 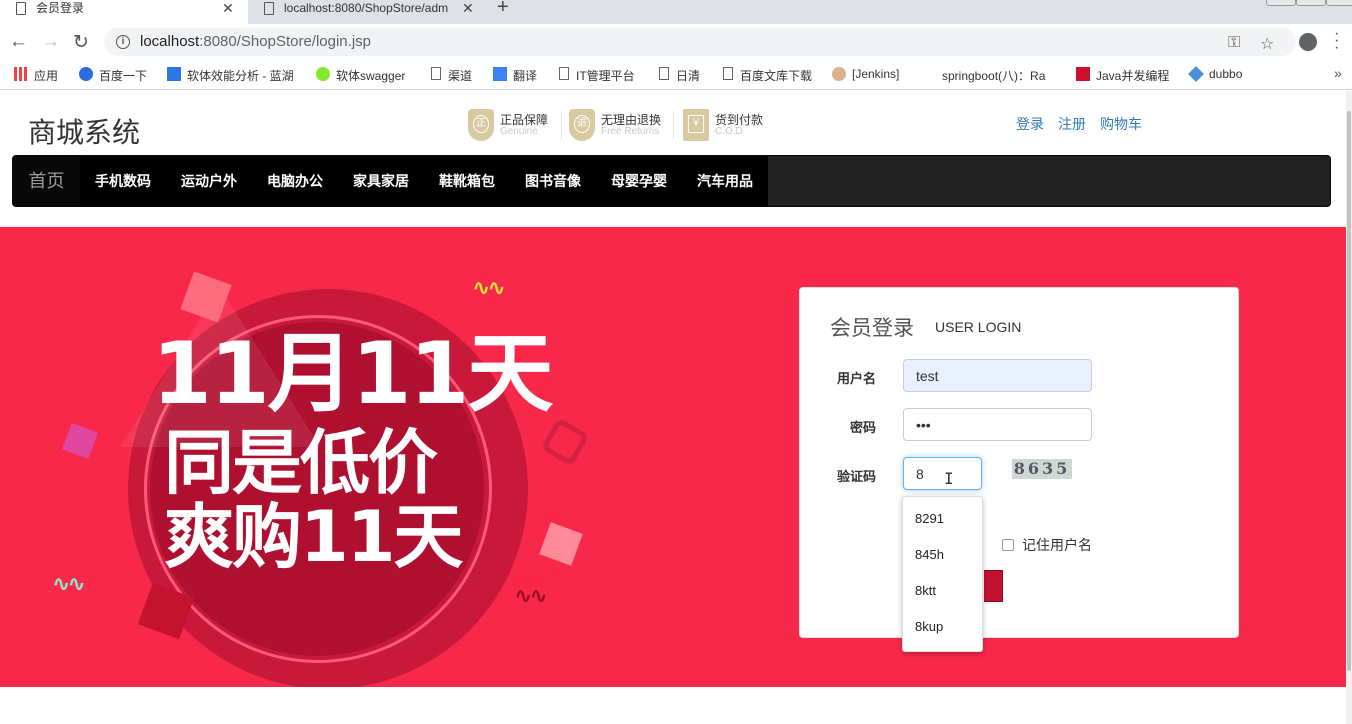 What do you see at coordinates (481, 124) in the screenshot?
I see `shield-glyph: 正` at bounding box center [481, 124].